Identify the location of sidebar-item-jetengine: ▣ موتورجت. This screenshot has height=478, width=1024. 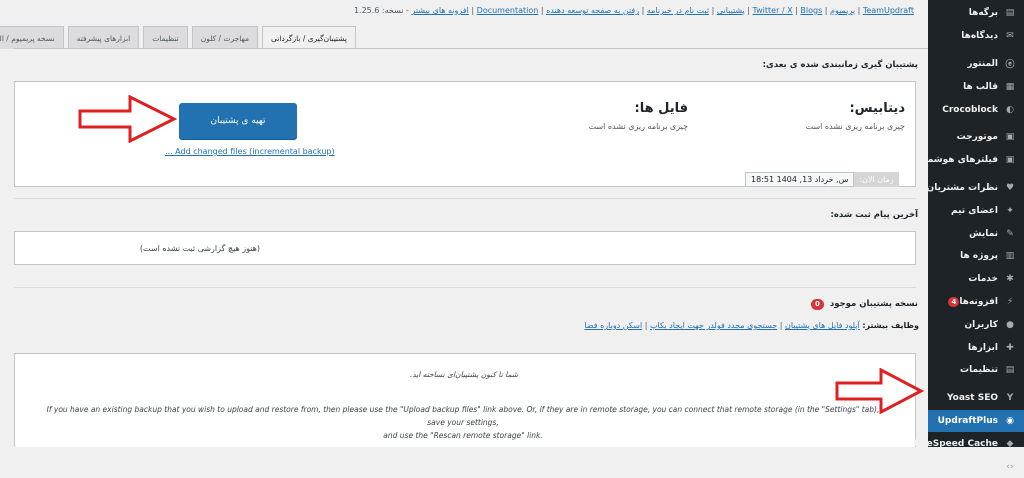
(976, 137).